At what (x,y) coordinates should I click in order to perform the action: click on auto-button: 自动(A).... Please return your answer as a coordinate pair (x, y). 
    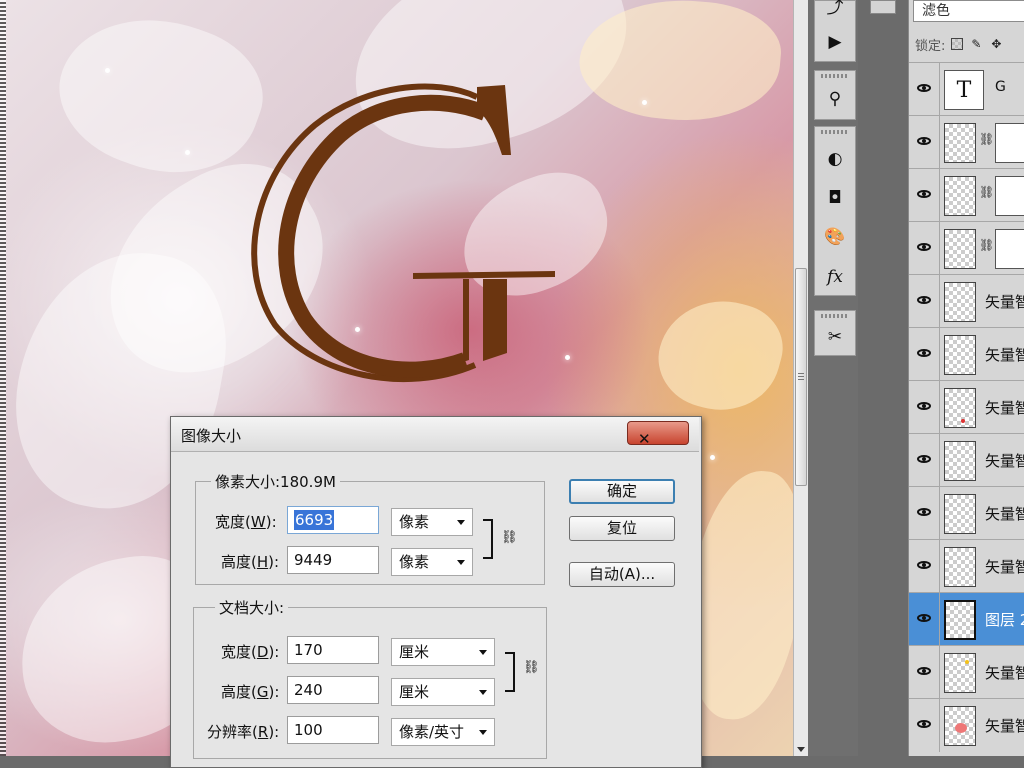
    Looking at the image, I should click on (622, 574).